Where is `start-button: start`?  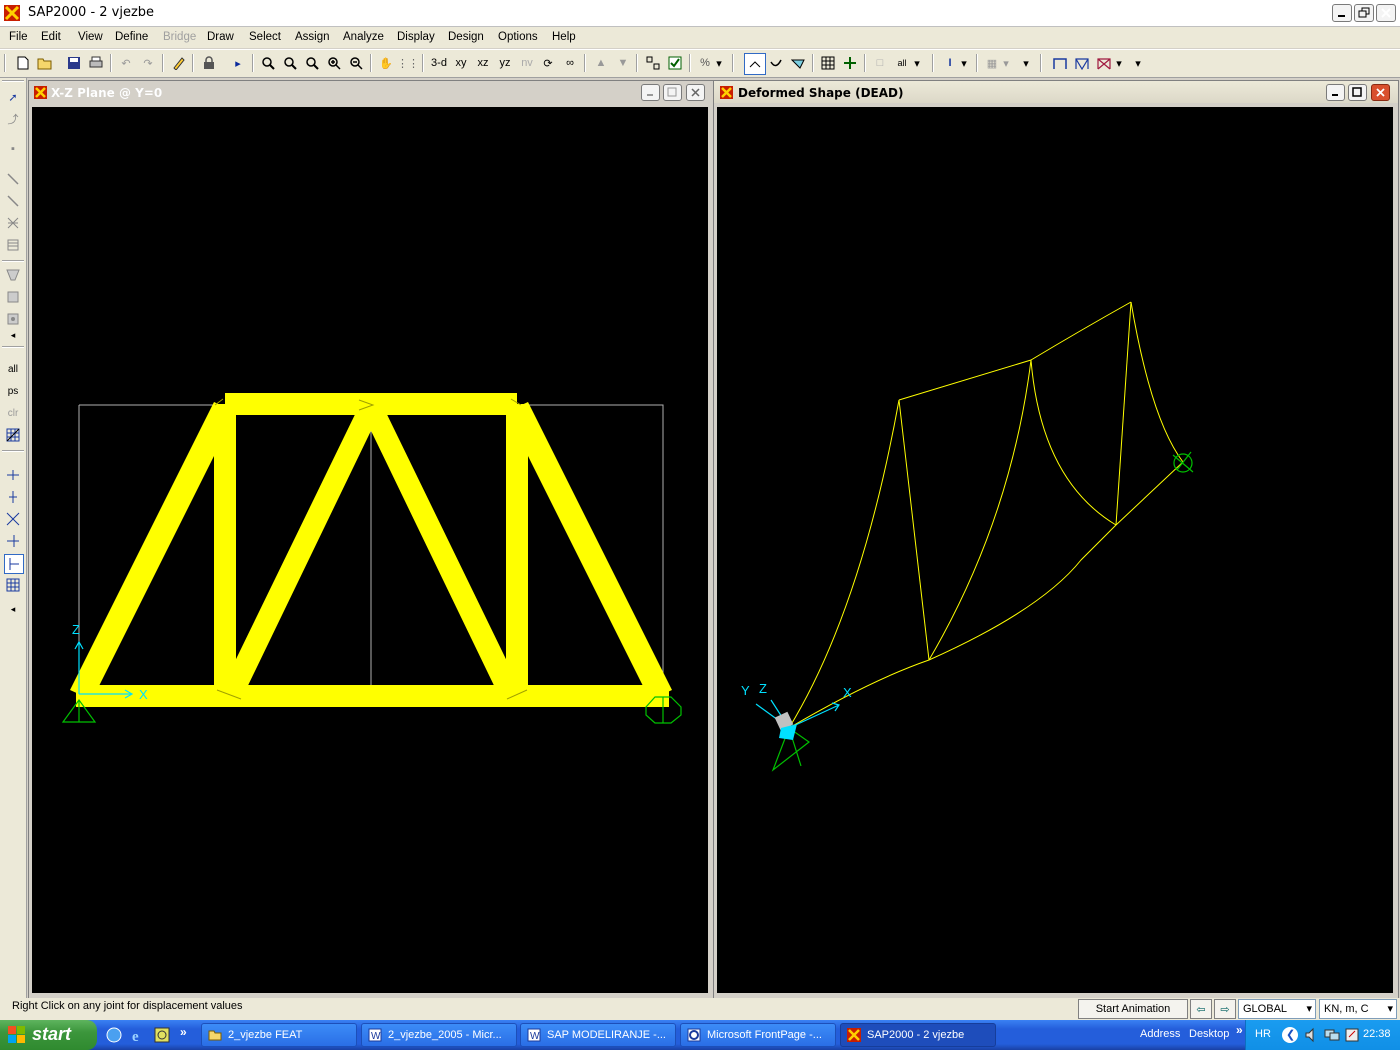 start-button: start is located at coordinates (48, 1035).